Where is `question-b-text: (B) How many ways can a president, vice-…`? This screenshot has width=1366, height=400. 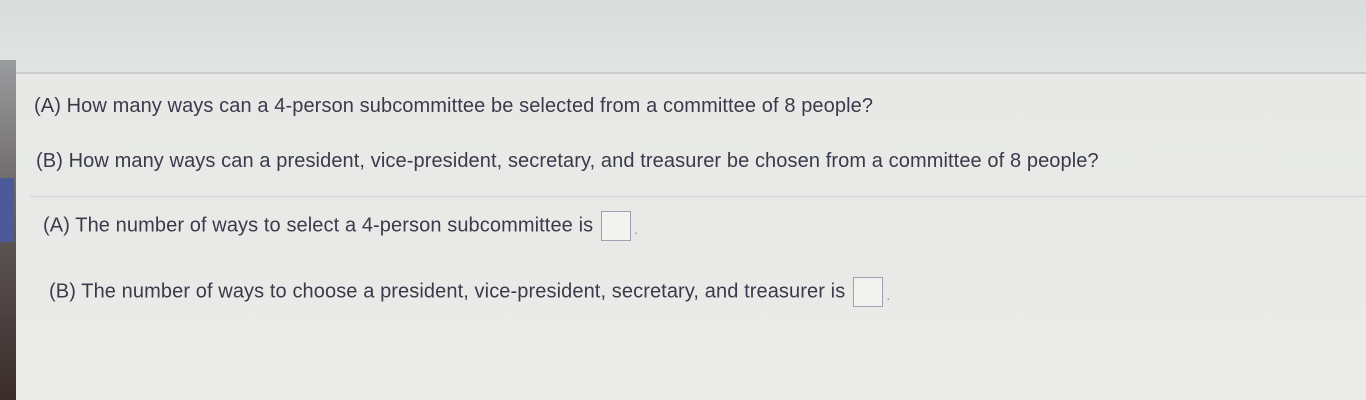
question-b-text: (B) How many ways can a president, vice-… is located at coordinates (567, 161).